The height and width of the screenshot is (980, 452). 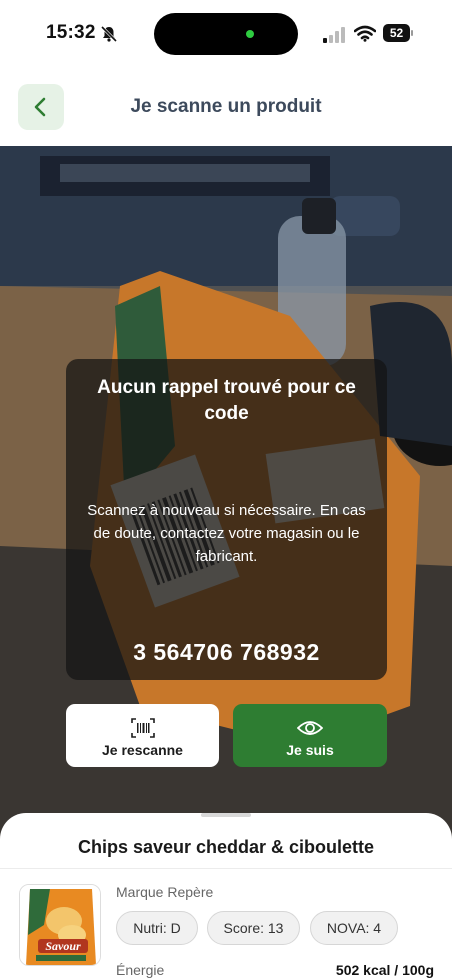 I want to click on score-chip: Score: 13, so click(x=253, y=928).